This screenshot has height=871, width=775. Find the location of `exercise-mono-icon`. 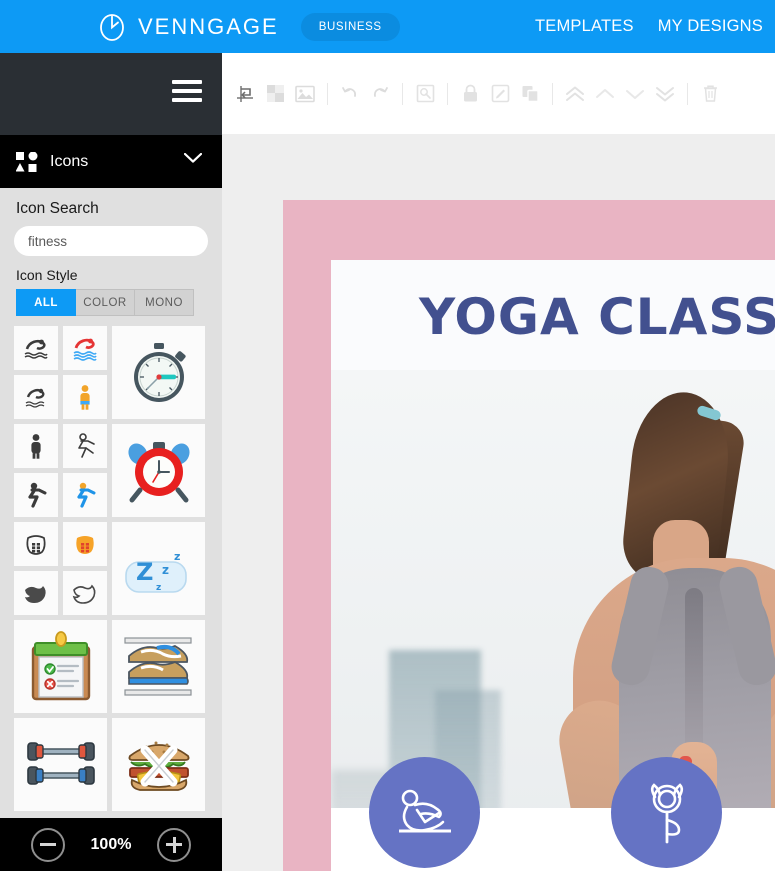

exercise-mono-icon is located at coordinates (37, 495).